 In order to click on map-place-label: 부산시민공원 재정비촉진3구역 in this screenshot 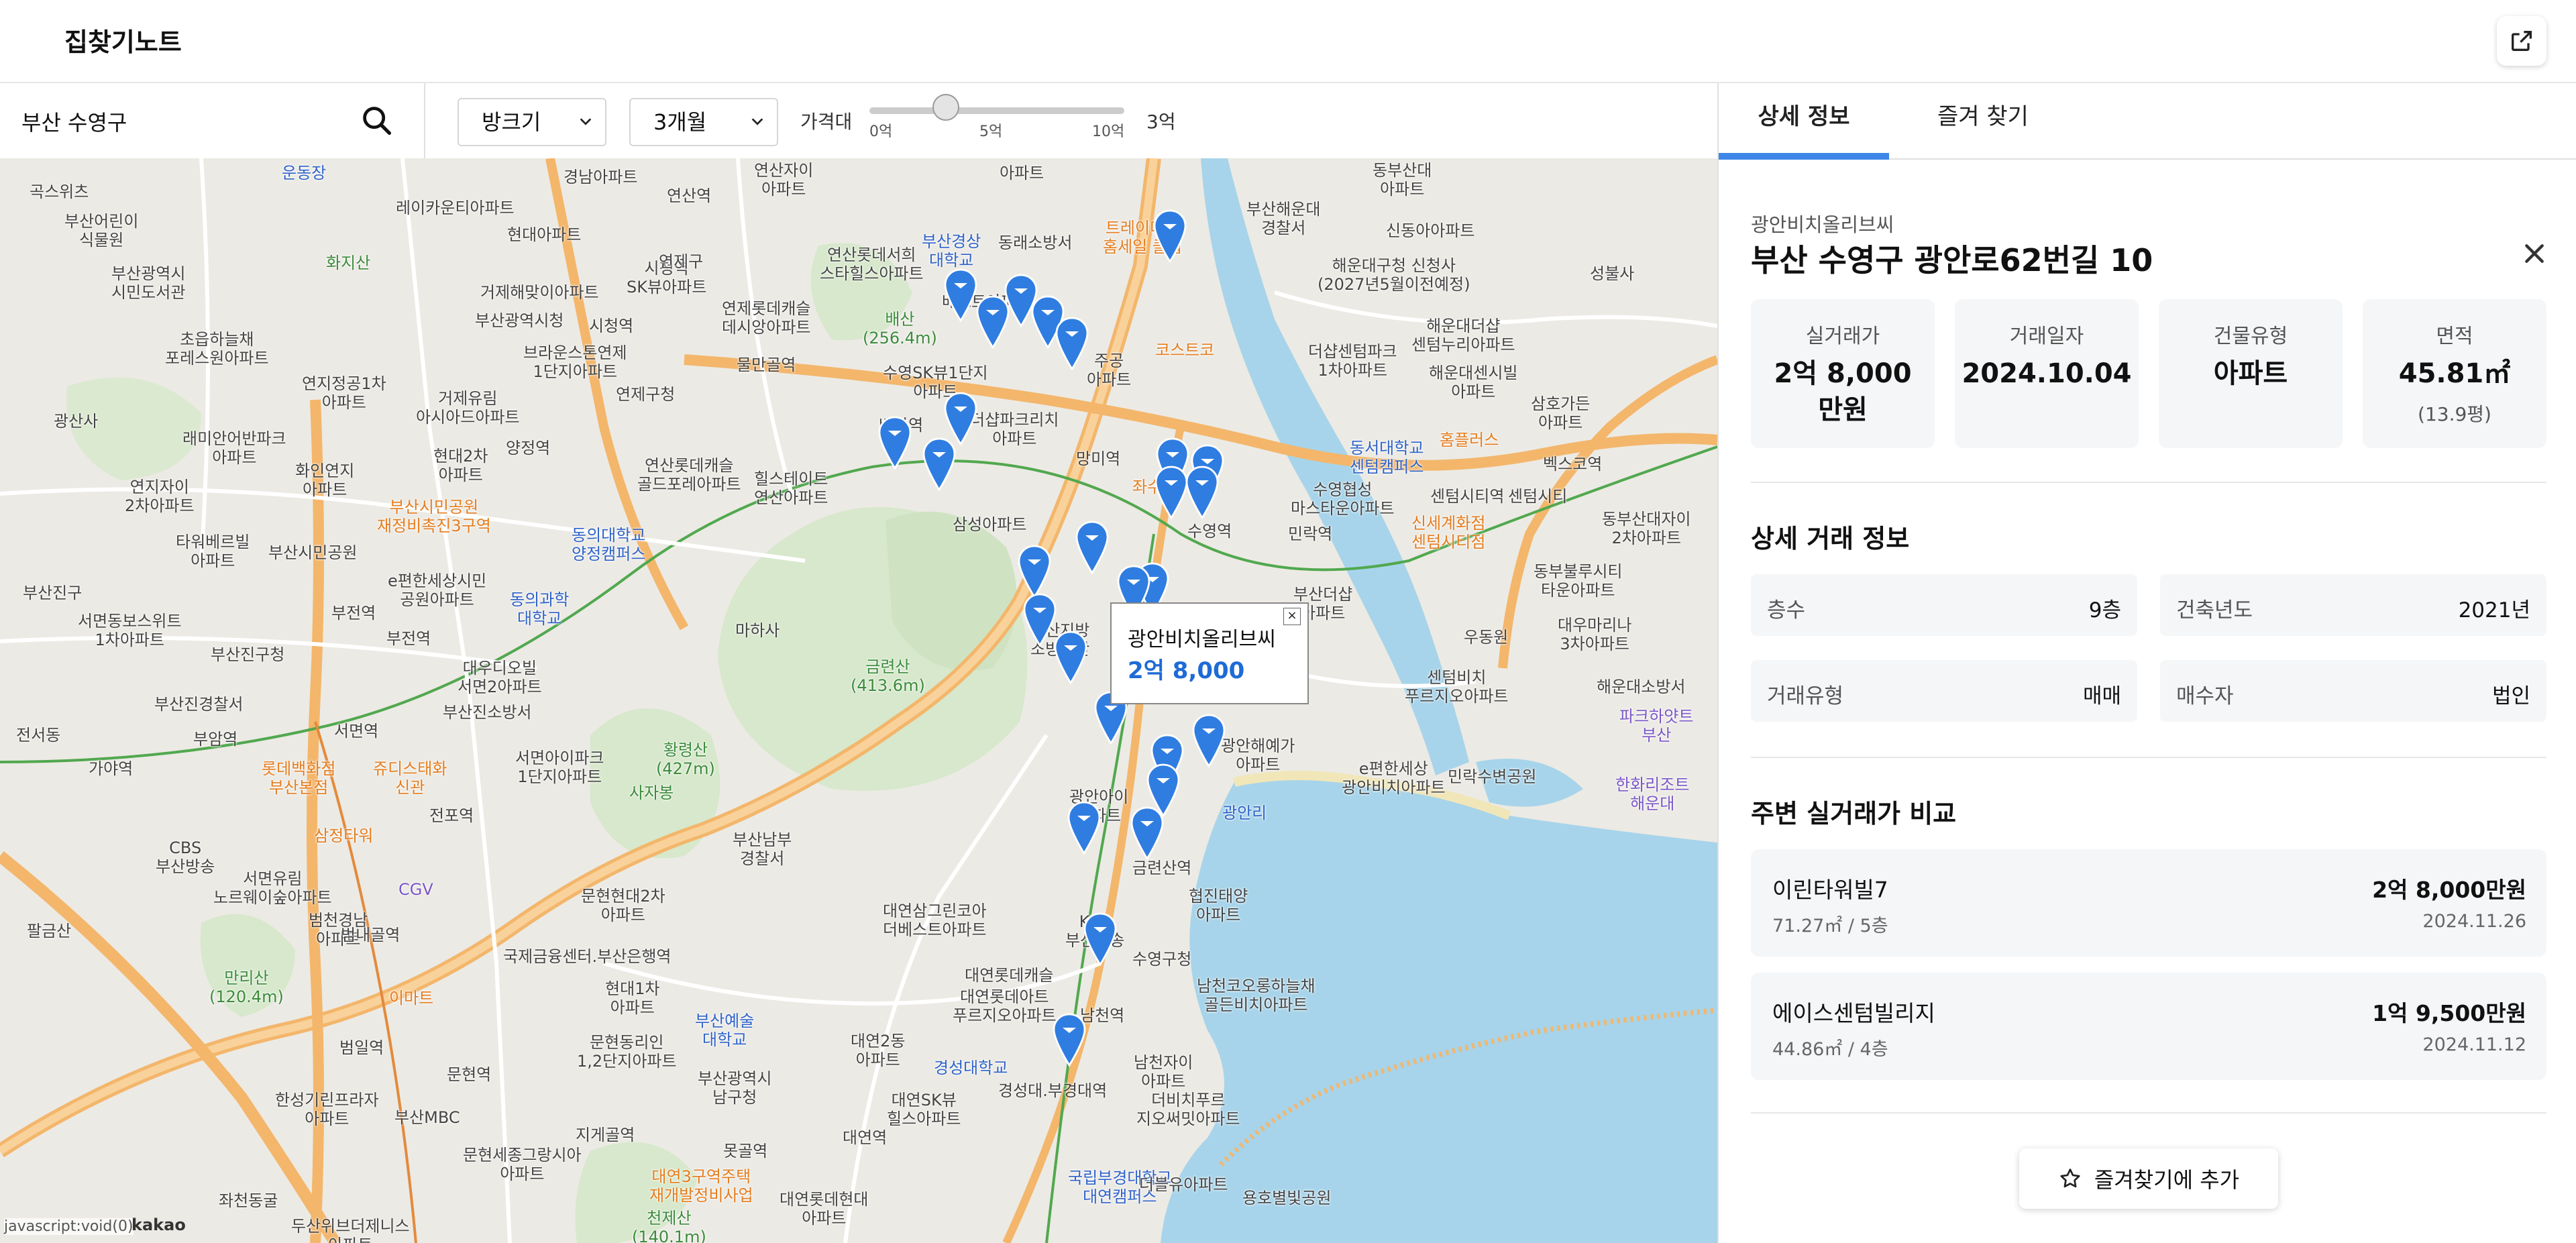, I will do `click(434, 516)`.